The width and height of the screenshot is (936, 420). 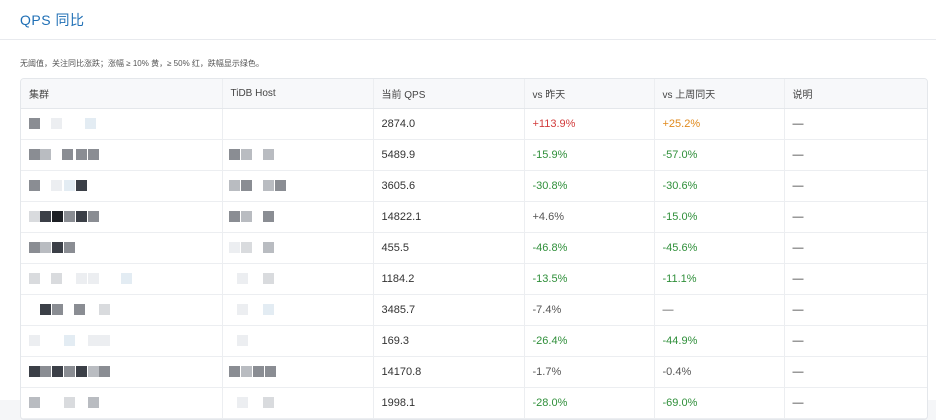 I want to click on table-row: 3485.7 -7.4% — —, so click(x=474, y=310).